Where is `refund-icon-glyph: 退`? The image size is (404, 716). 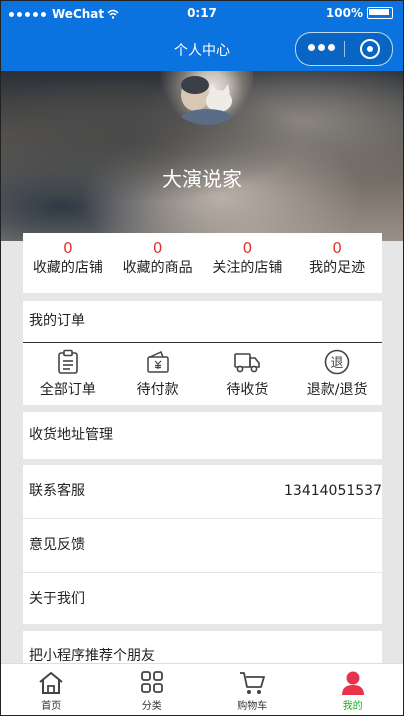 refund-icon-glyph: 退 is located at coordinates (337, 363).